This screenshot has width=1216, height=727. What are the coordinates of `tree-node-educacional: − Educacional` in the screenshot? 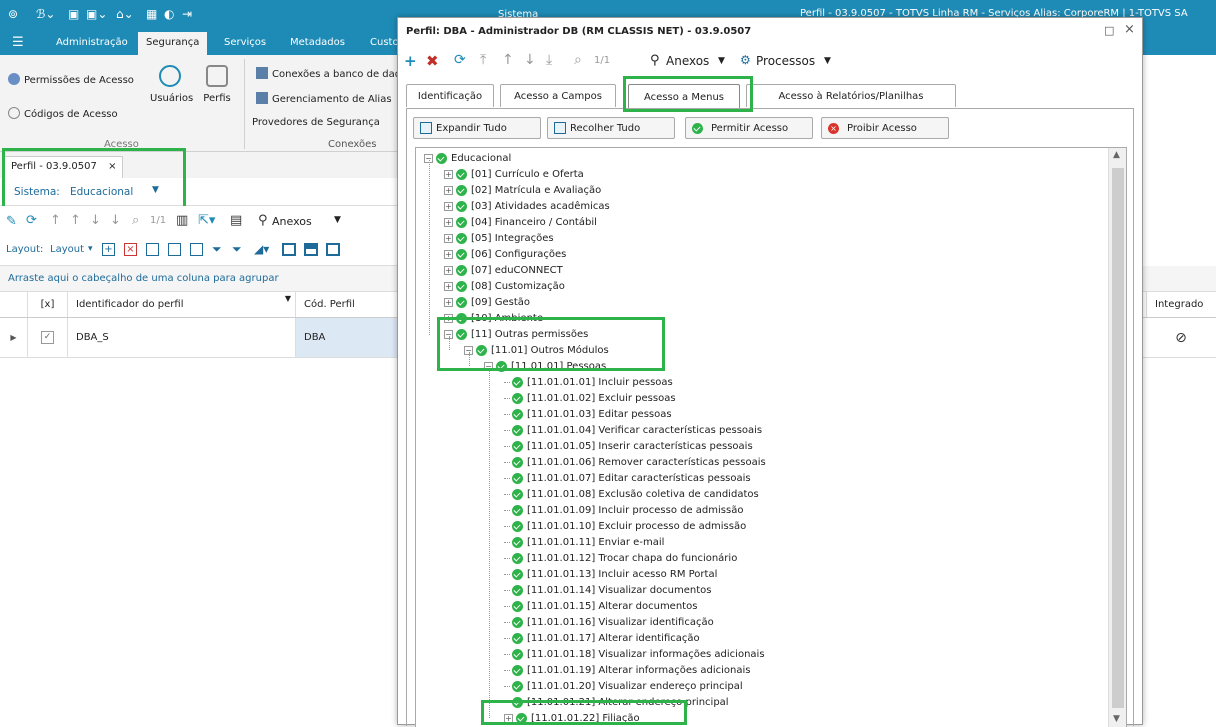 It's located at (467, 158).